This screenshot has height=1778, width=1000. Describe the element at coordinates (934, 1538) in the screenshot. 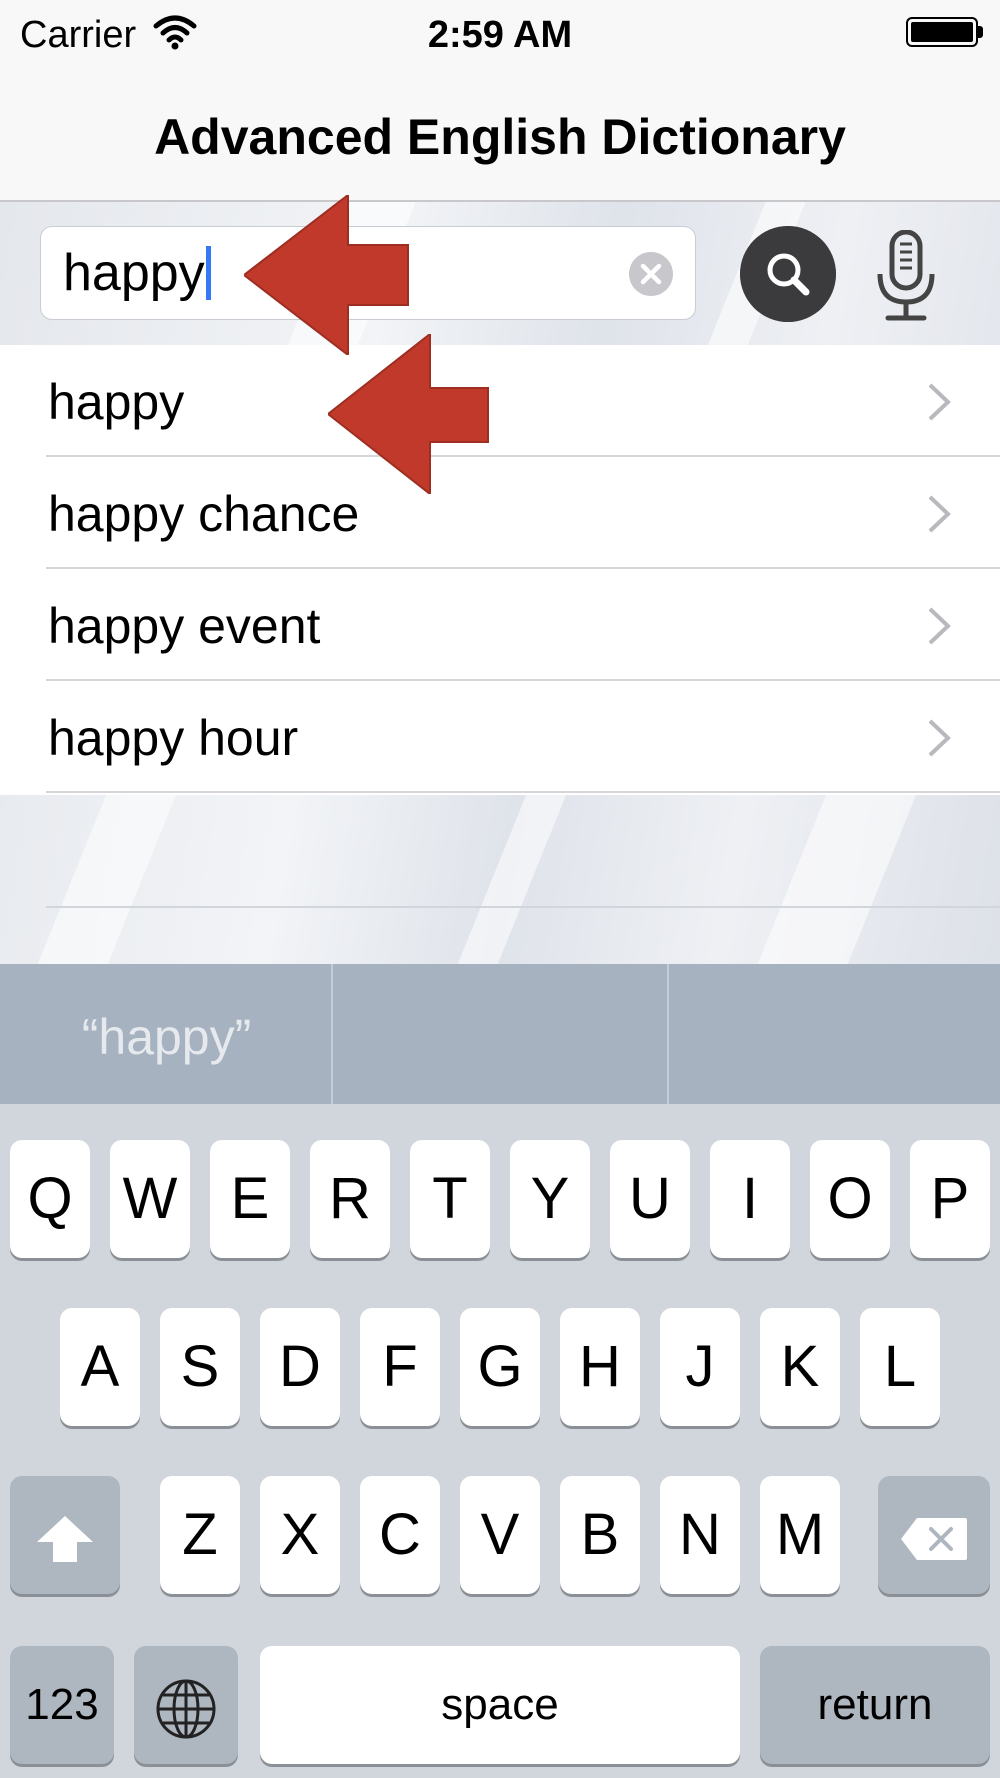

I see `backspace-icon` at that location.